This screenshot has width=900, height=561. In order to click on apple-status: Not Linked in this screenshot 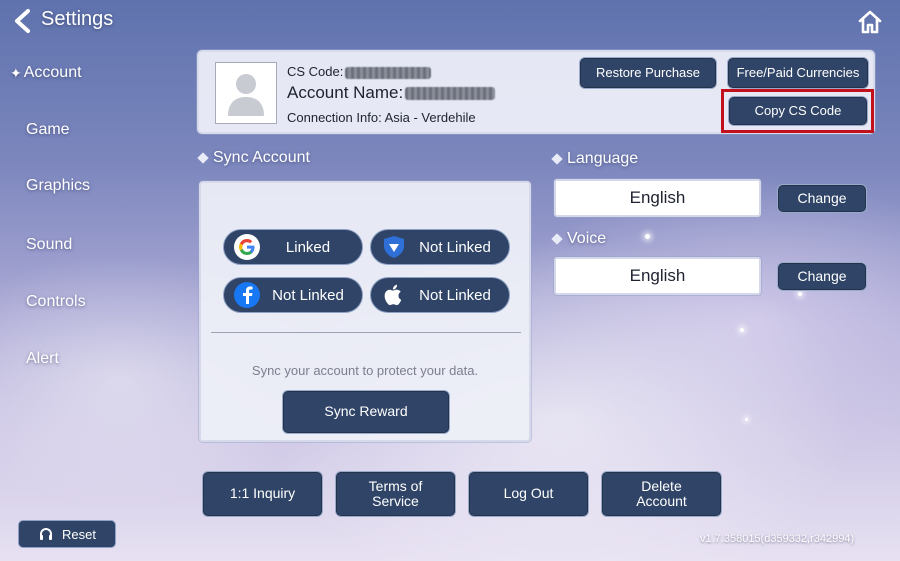, I will do `click(455, 295)`.